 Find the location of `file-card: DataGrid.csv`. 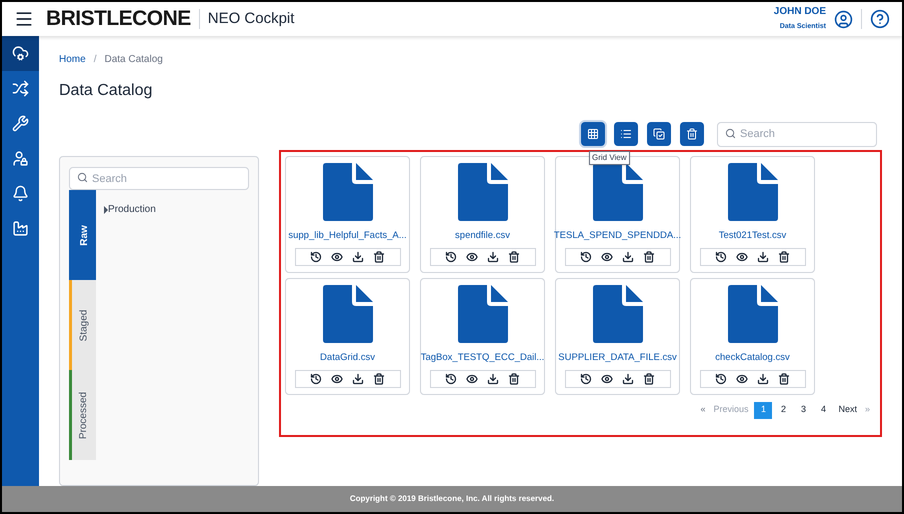

file-card: DataGrid.csv is located at coordinates (347, 336).